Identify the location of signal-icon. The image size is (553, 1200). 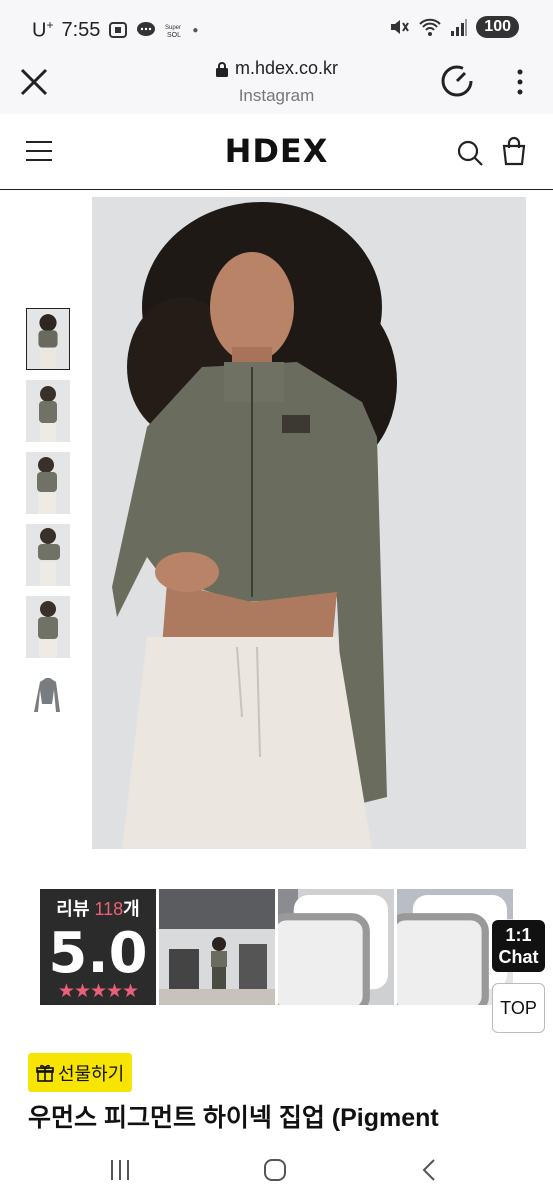
(459, 27).